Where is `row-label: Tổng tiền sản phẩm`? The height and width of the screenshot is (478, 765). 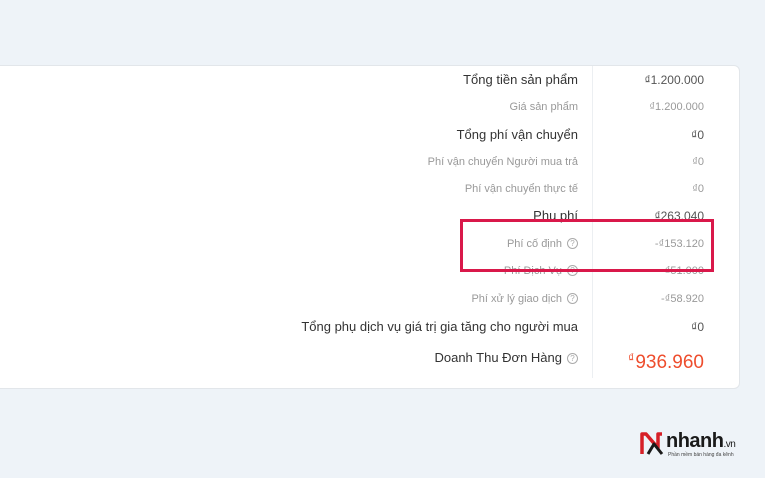 row-label: Tổng tiền sản phẩm is located at coordinates (520, 79).